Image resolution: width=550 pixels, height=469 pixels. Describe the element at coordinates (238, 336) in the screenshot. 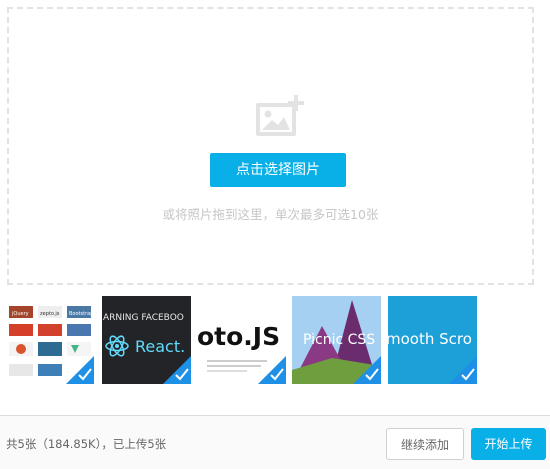

I see `thumb-text-main: oto.JS` at that location.